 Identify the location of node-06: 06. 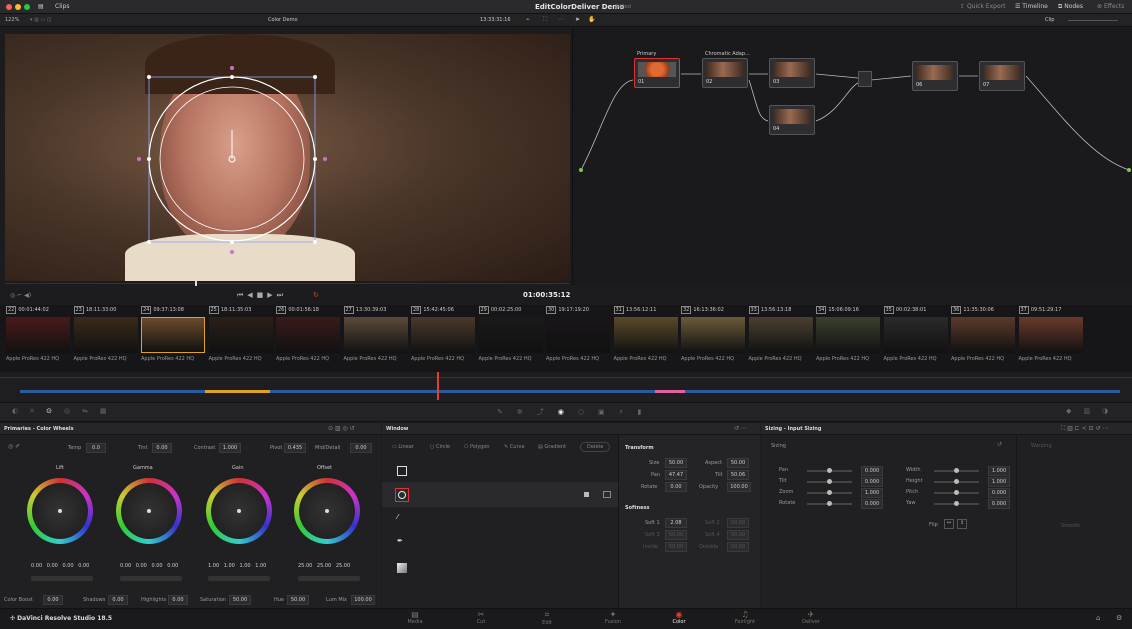
(935, 76).